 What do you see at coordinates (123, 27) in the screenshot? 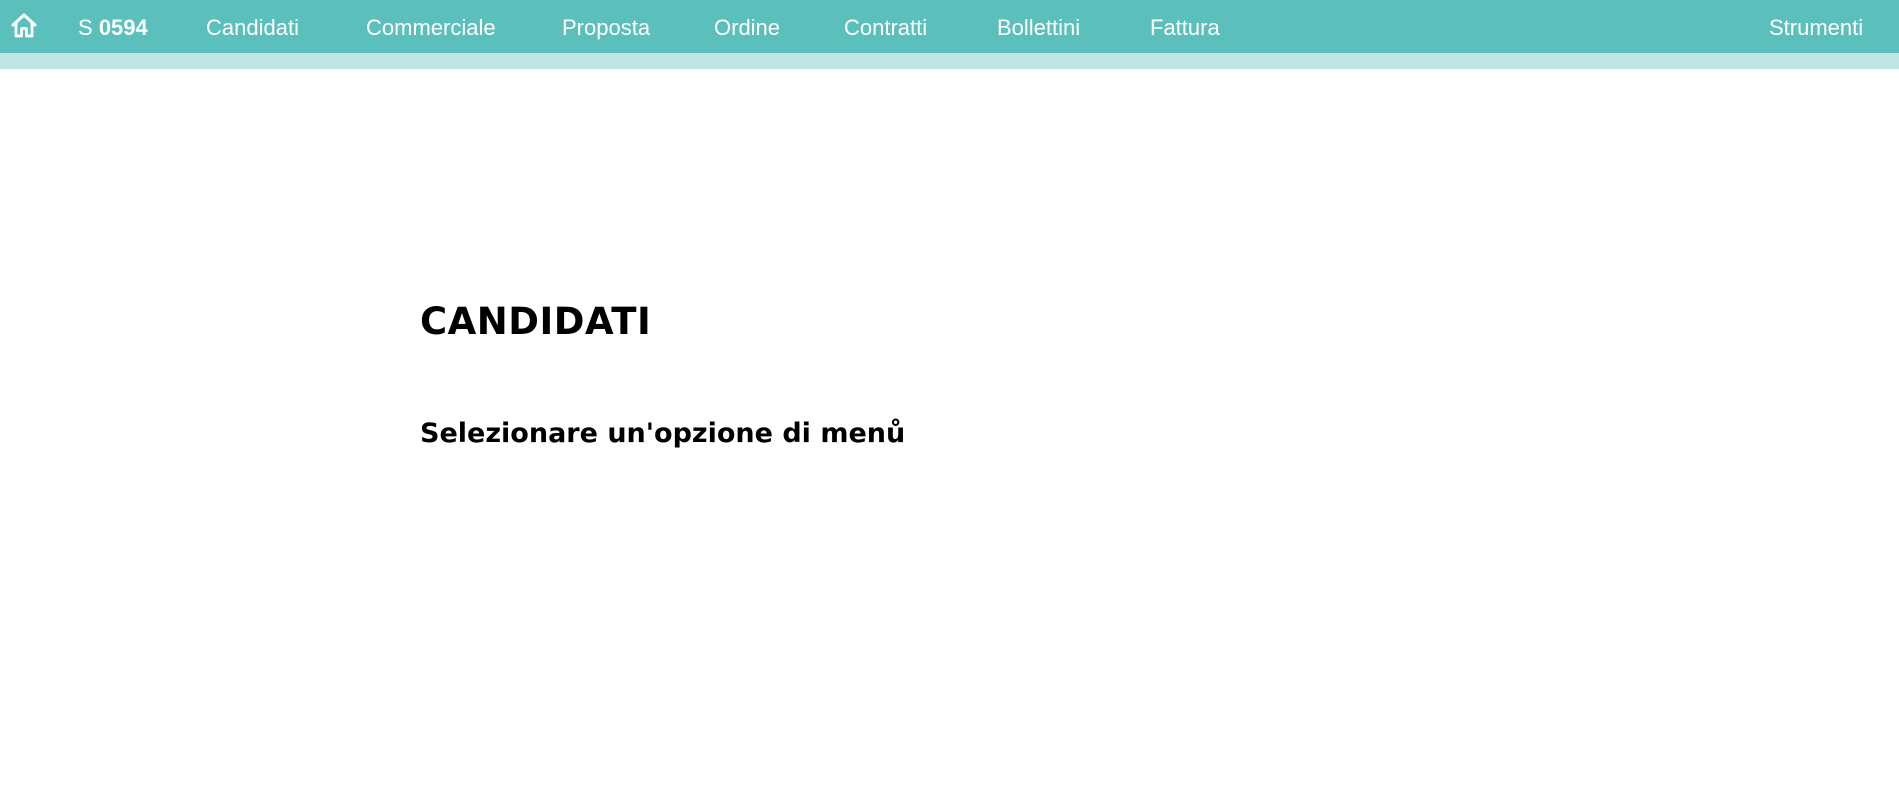
I see `brand-number: 0594` at bounding box center [123, 27].